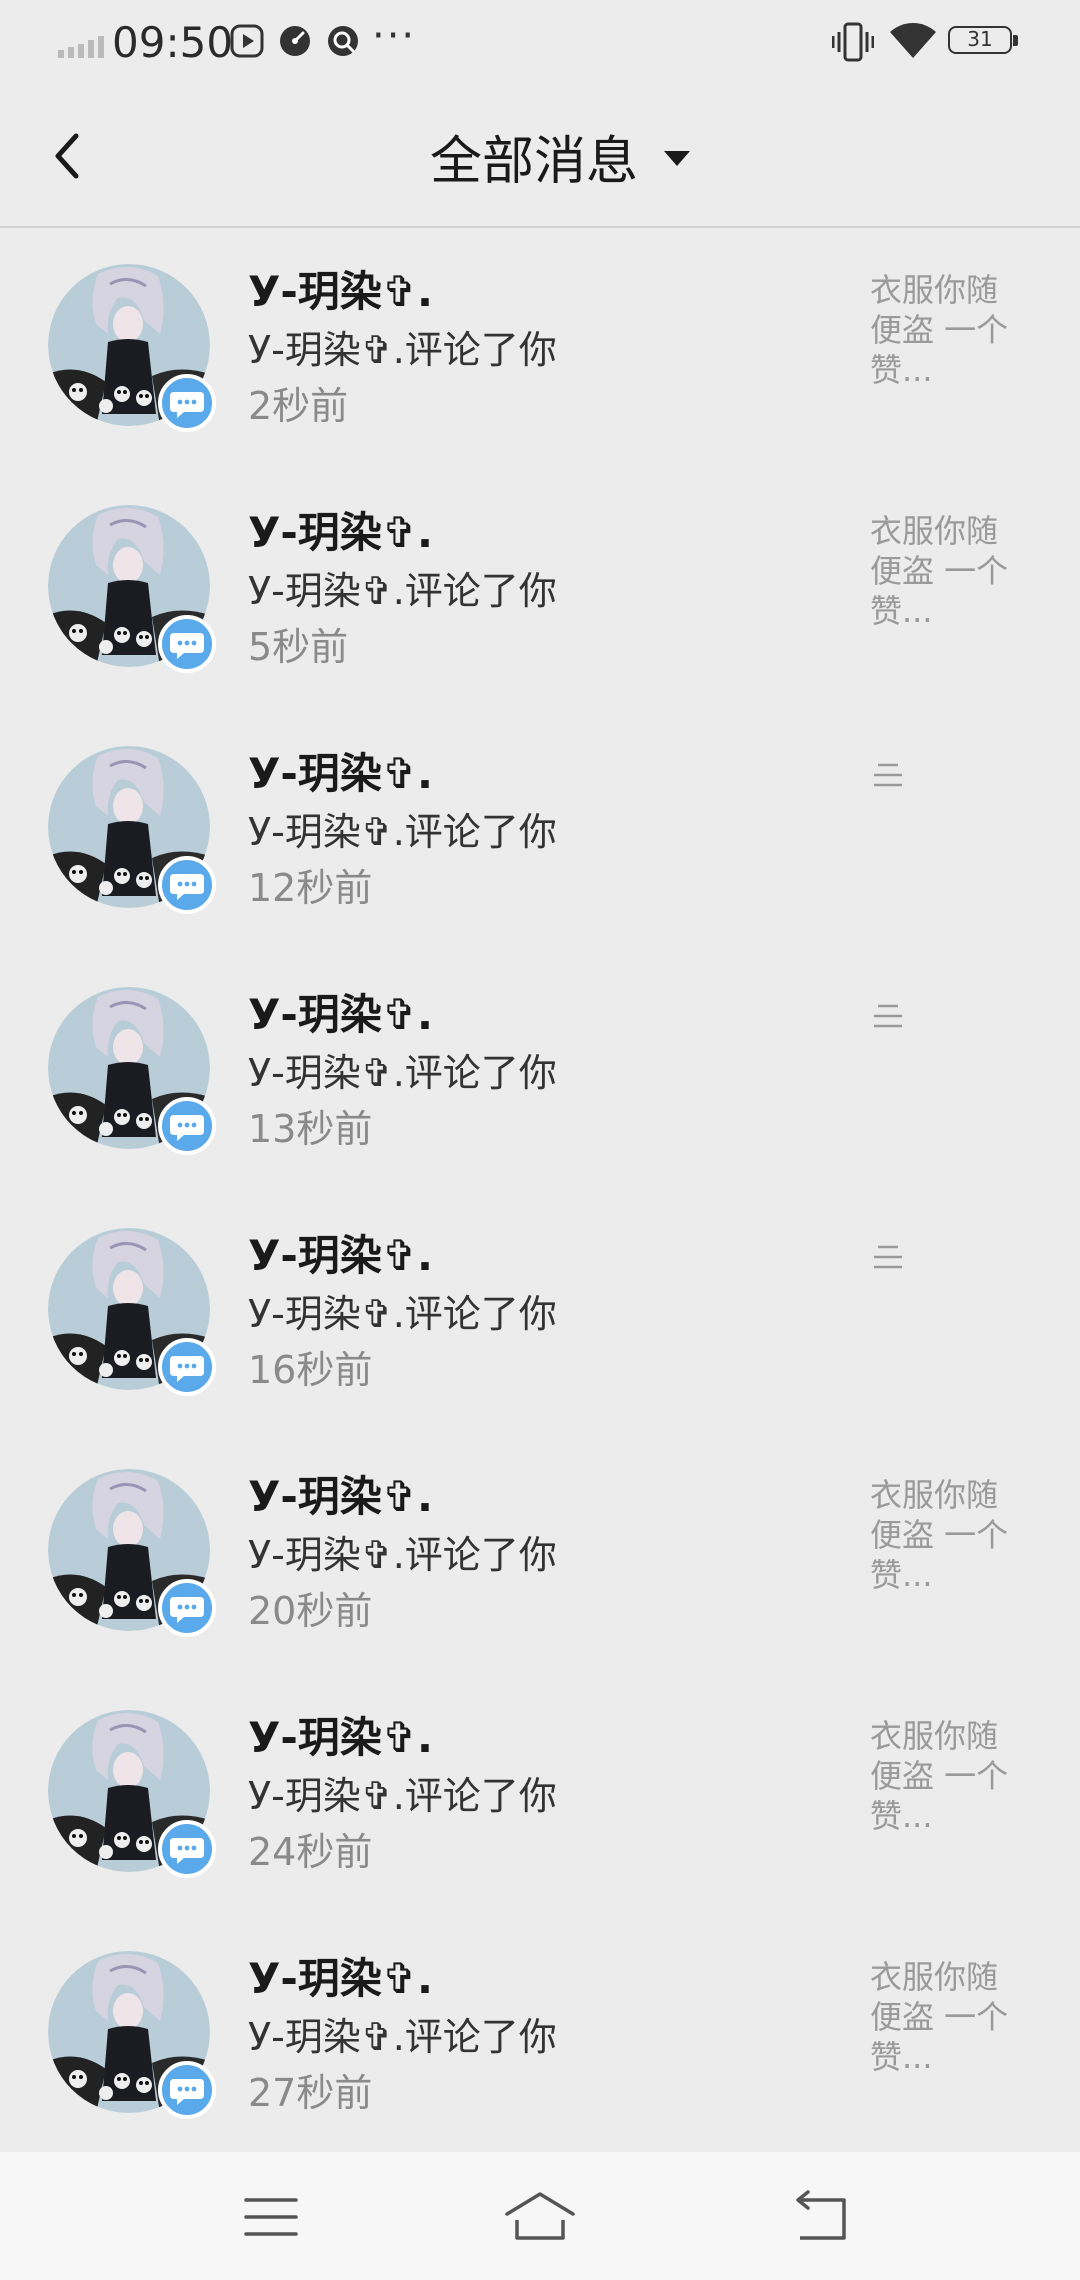  What do you see at coordinates (70, 156) in the screenshot?
I see `back-button` at bounding box center [70, 156].